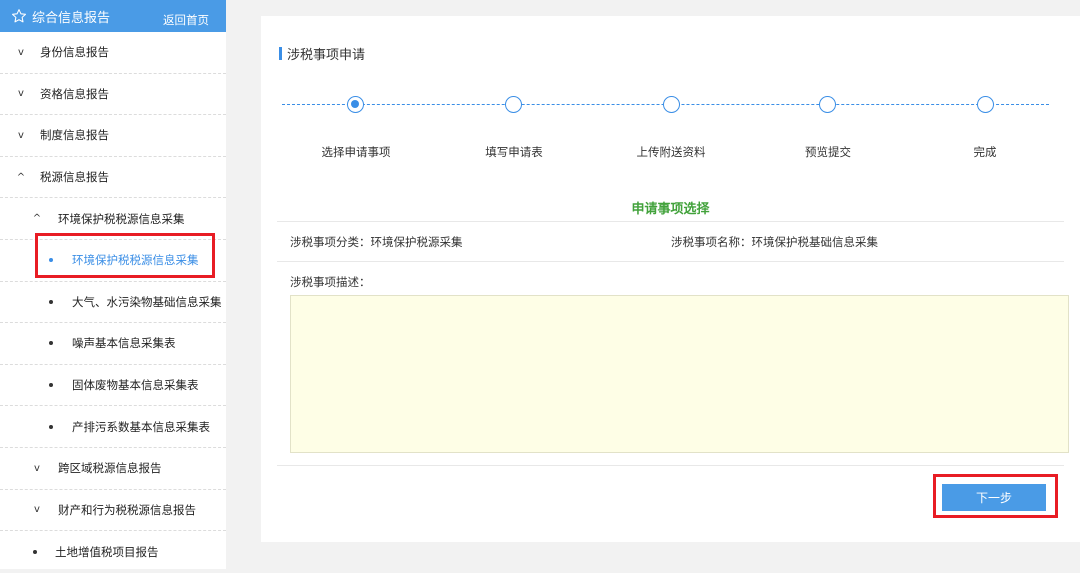 This screenshot has height=573, width=1080. Describe the element at coordinates (356, 152) in the screenshot. I see `step-1-label: 选择申请事项` at that location.